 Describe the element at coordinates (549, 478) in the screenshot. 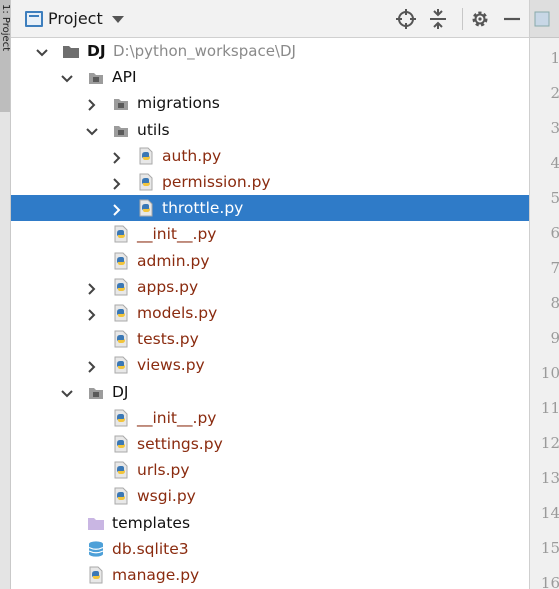

I see `line-number: 13` at that location.